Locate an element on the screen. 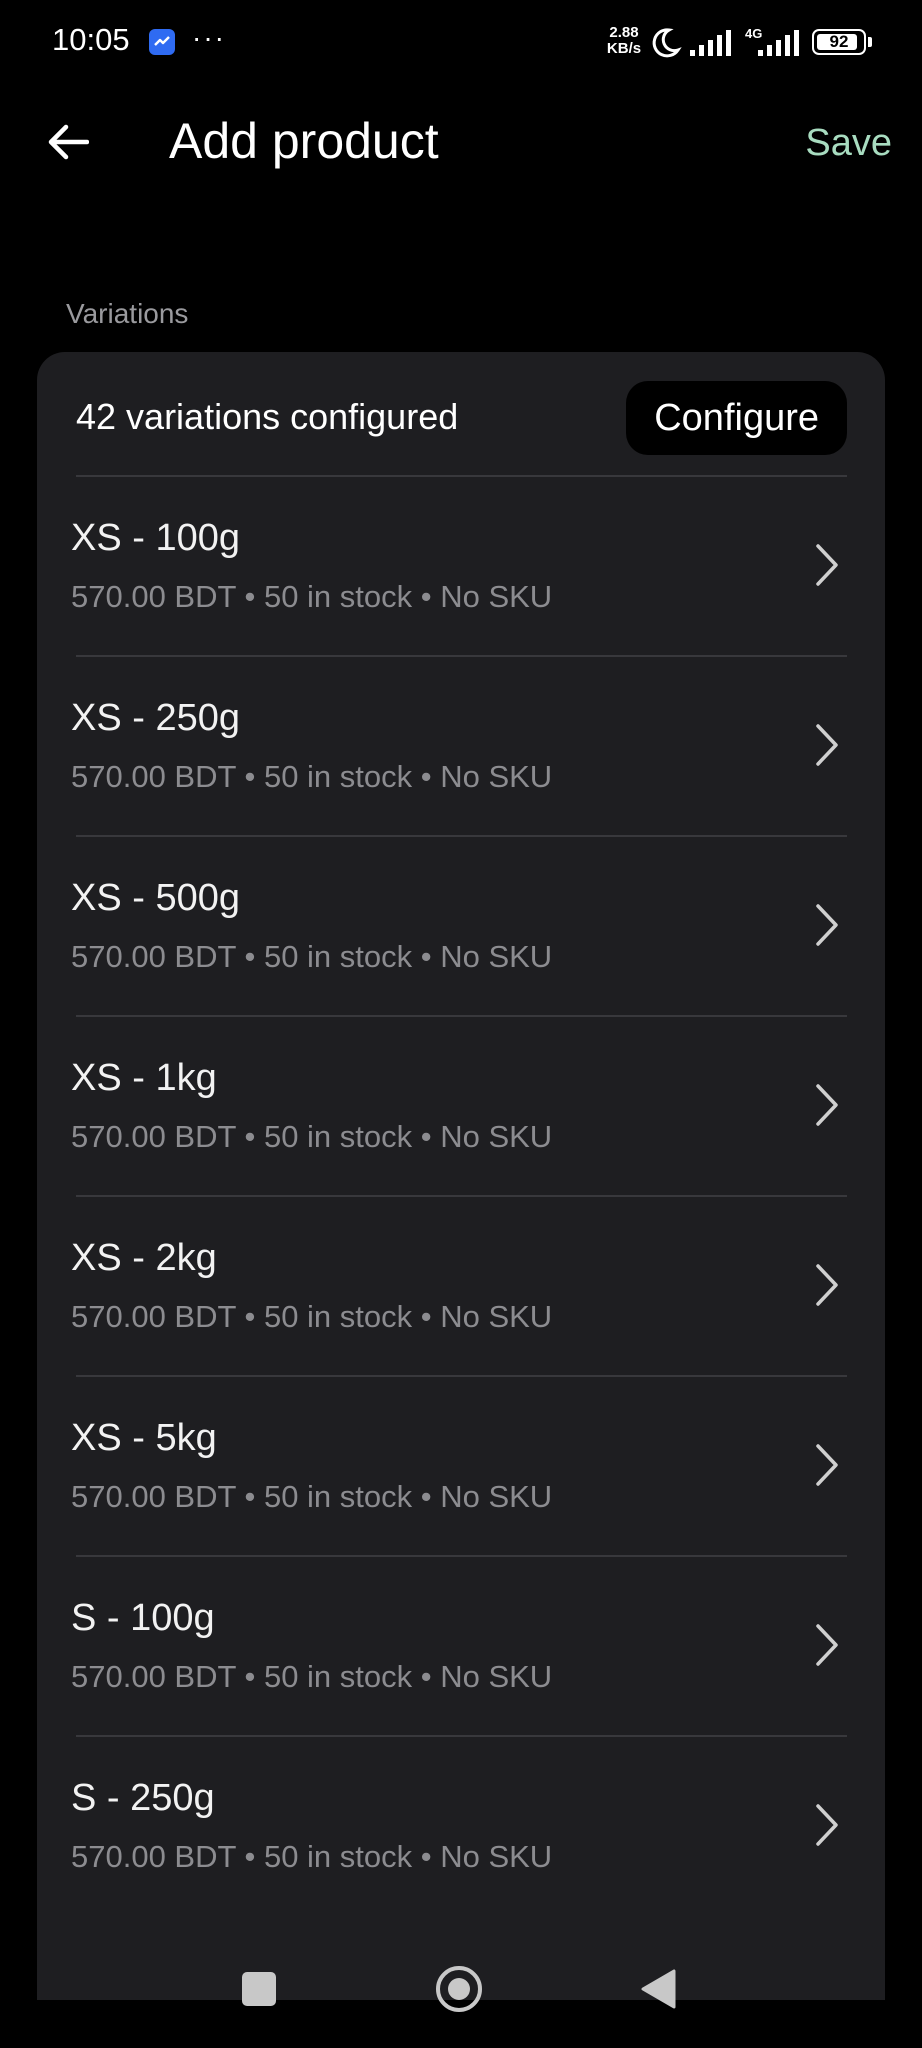 Image resolution: width=922 pixels, height=2048 pixels. network-speed: 2.88 KB/s is located at coordinates (624, 41).